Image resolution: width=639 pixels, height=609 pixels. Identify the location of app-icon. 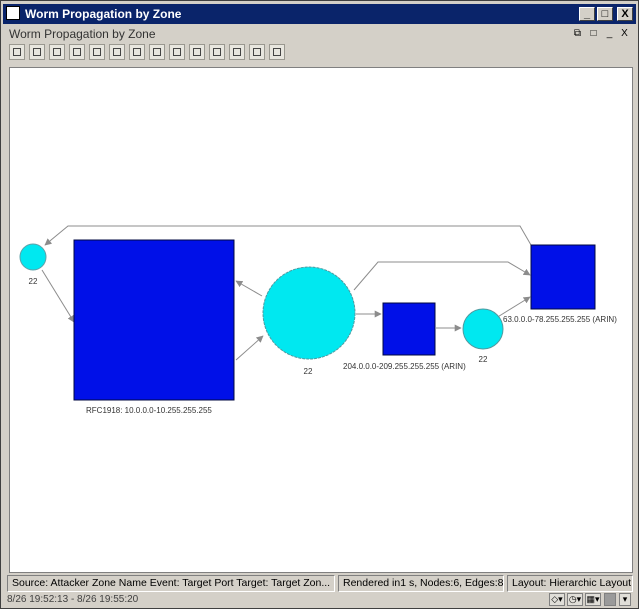
(13, 13).